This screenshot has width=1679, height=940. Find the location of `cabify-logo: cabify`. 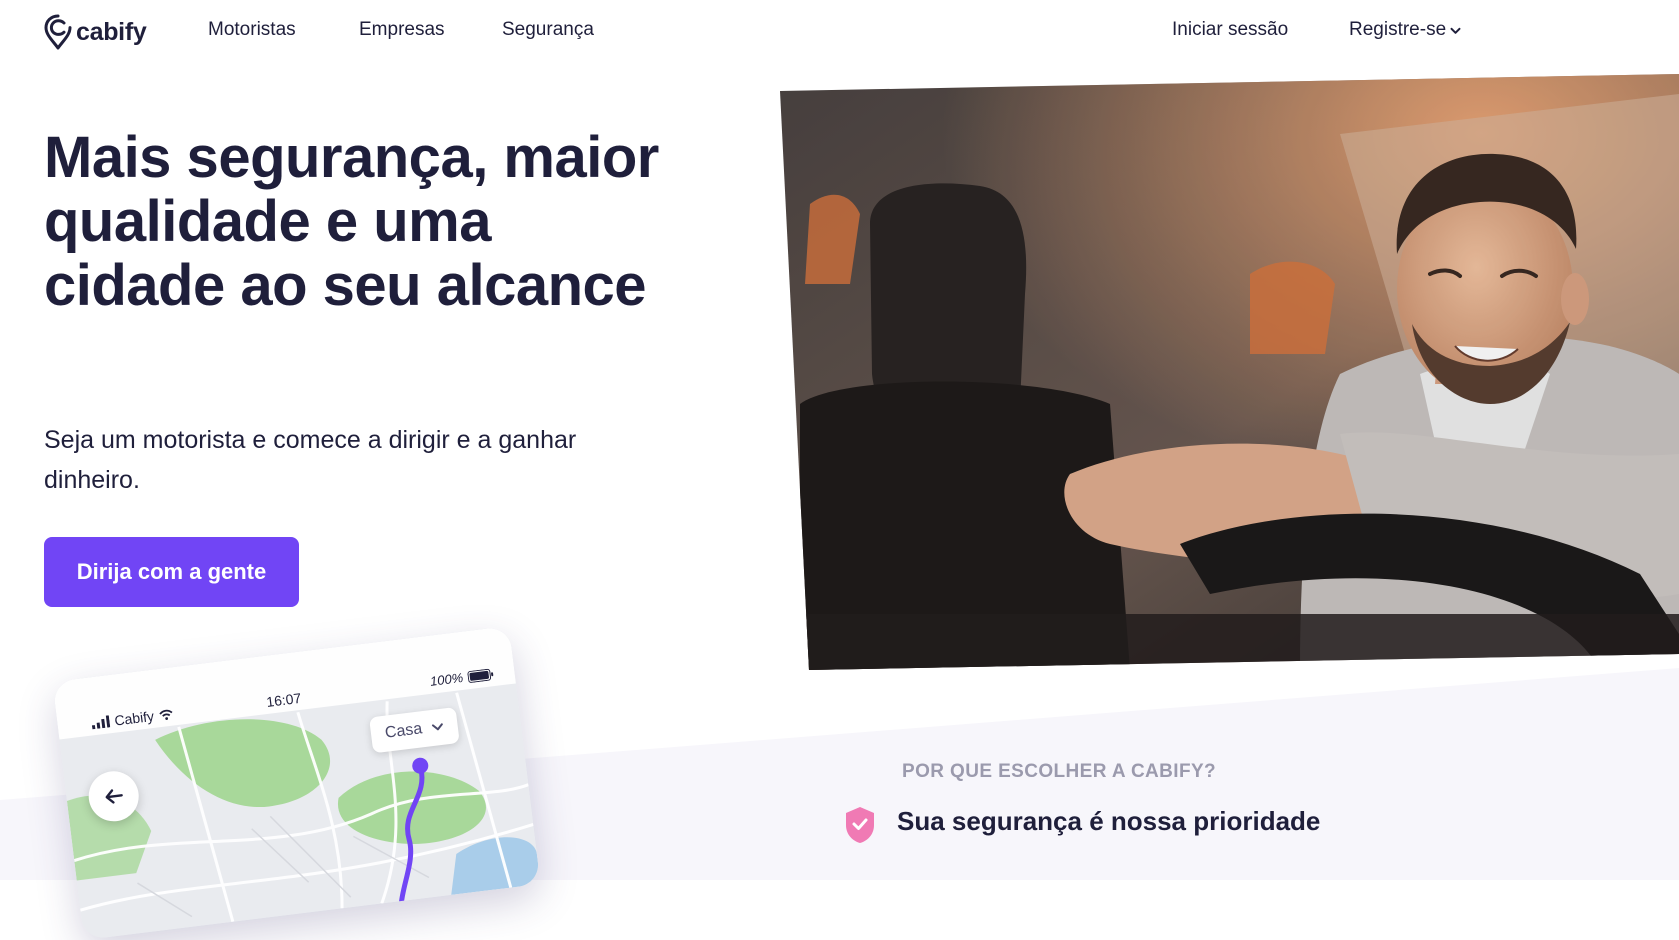

cabify-logo: cabify is located at coordinates (95, 32).